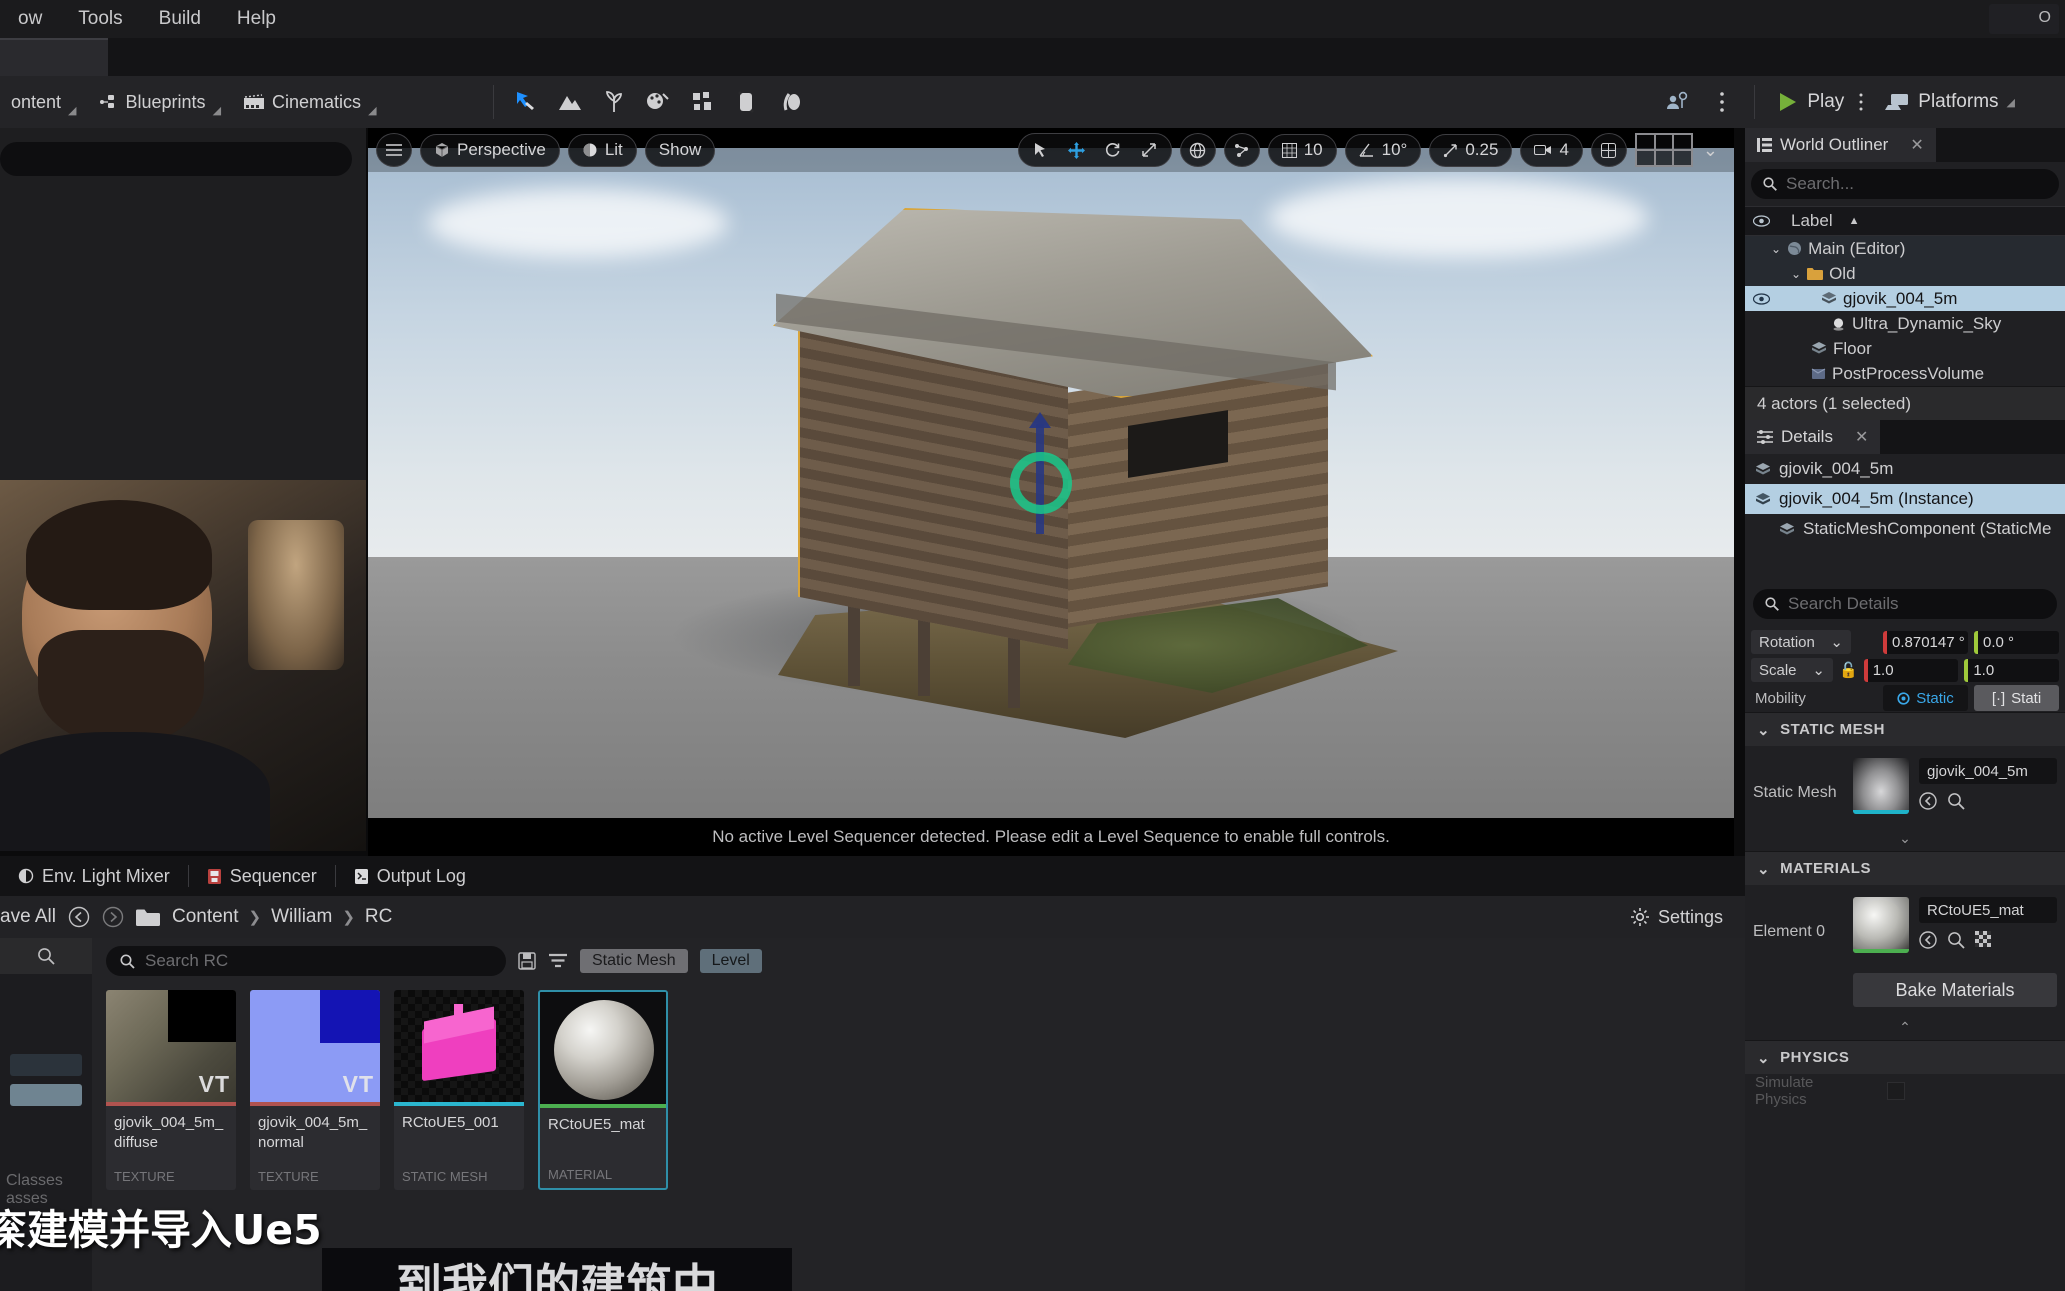  What do you see at coordinates (1905, 729) in the screenshot?
I see `section-static-mesh: ⌄ STATIC MESH` at bounding box center [1905, 729].